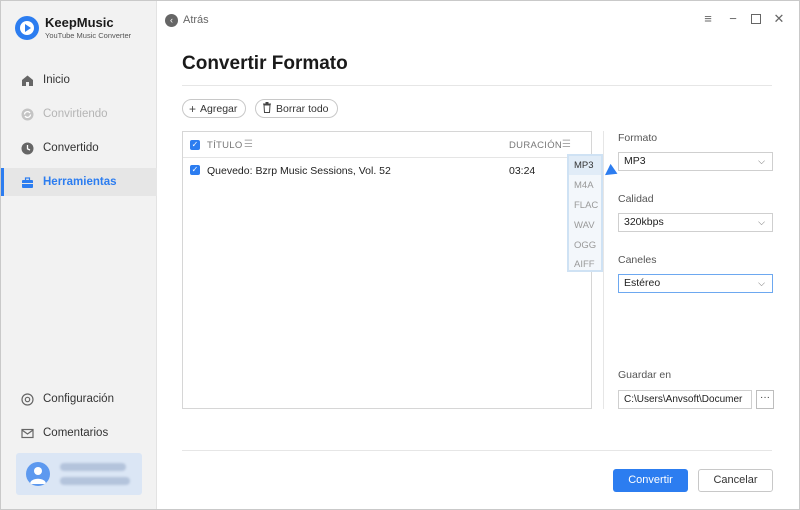 The height and width of the screenshot is (510, 800). Describe the element at coordinates (636, 199) in the screenshot. I see `quality-label: Calidad` at that location.